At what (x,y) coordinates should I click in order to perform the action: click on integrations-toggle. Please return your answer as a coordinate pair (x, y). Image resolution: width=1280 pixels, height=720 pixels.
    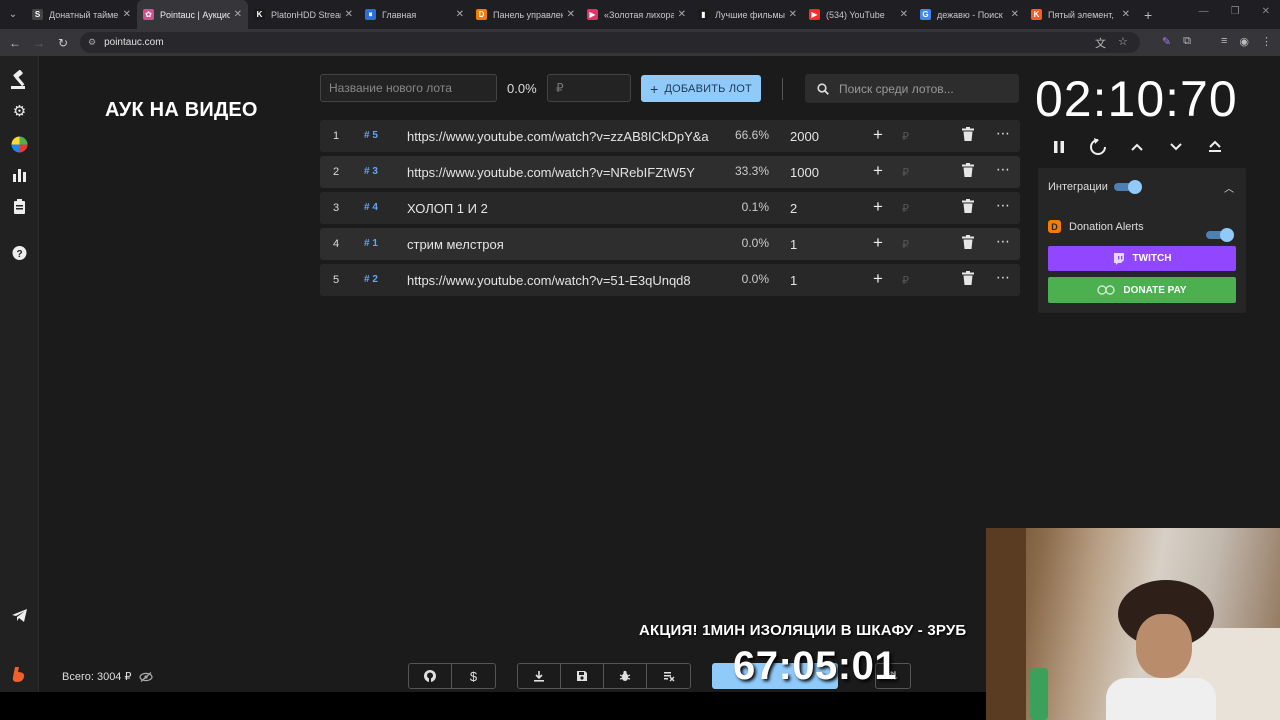
    Looking at the image, I should click on (1128, 187).